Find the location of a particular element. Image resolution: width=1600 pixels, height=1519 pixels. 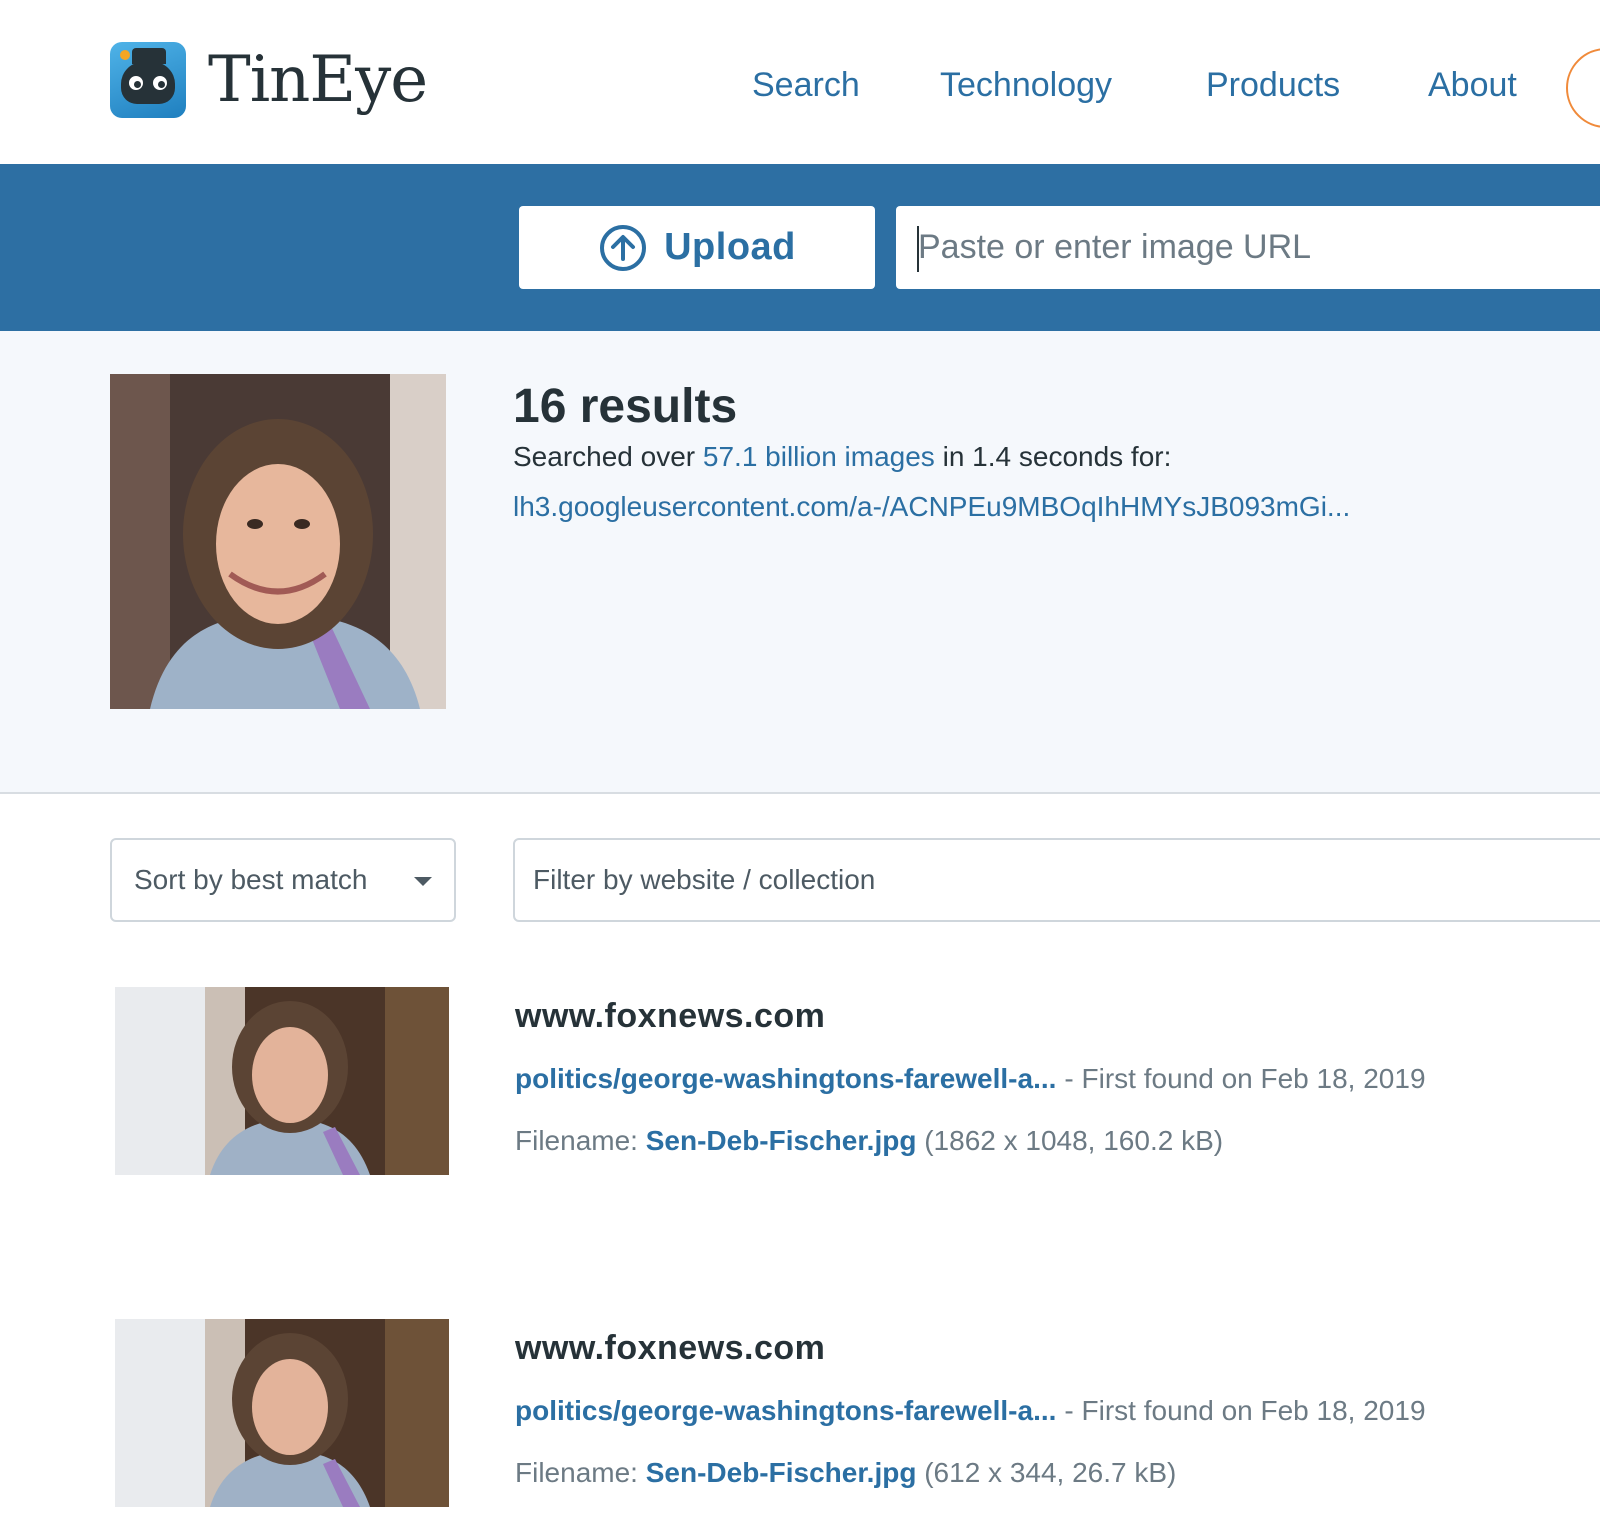

sort-value: Sort by best match is located at coordinates (251, 879).